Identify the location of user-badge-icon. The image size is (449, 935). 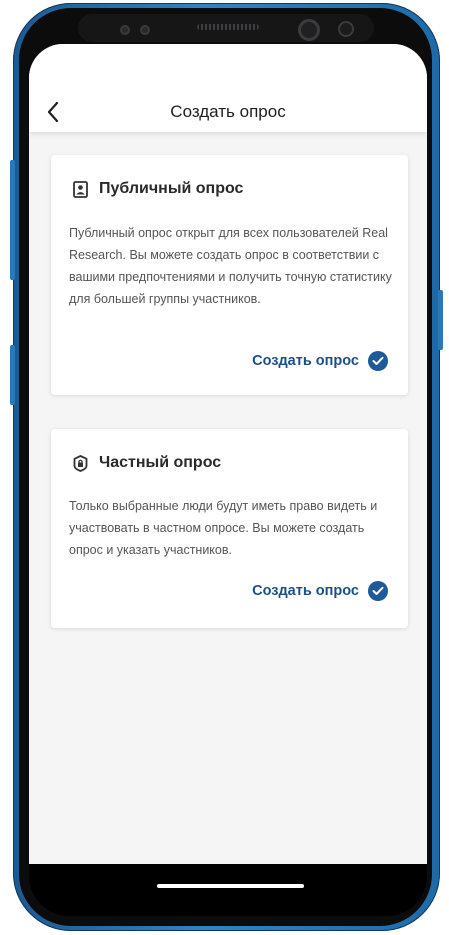
(81, 189).